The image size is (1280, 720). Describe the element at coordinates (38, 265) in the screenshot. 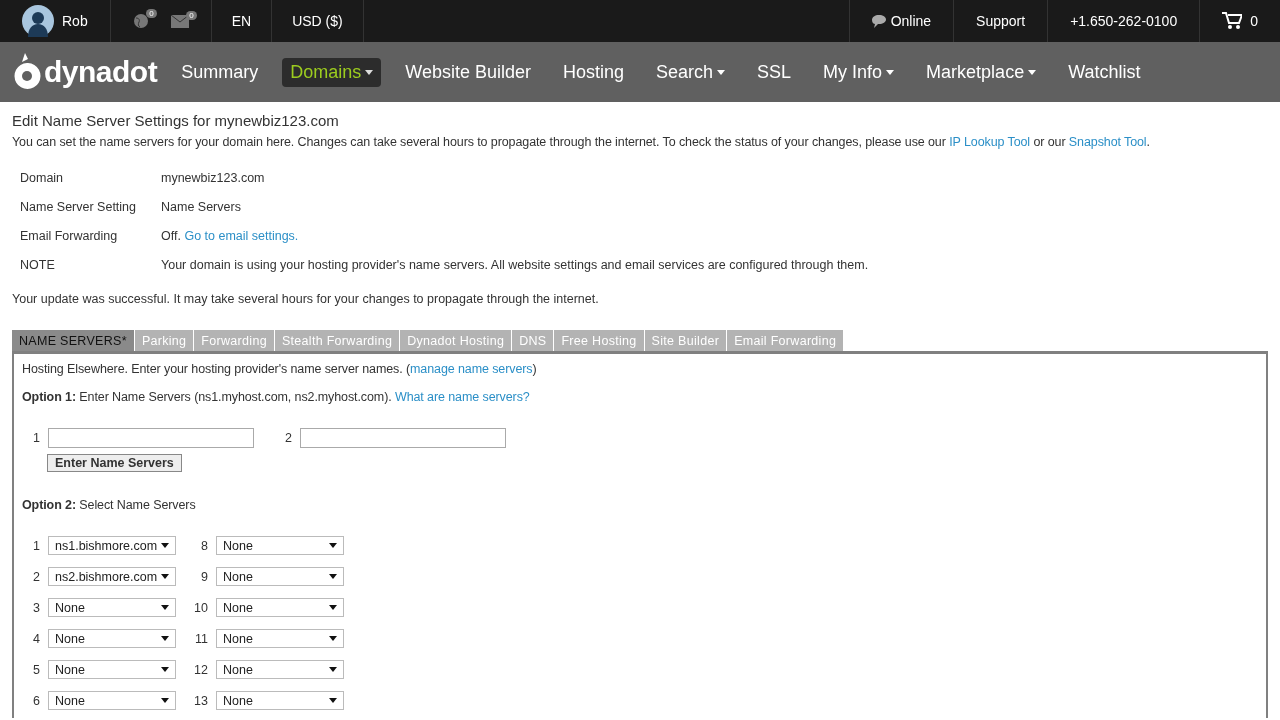

I see `detail-label: NOTE` at that location.